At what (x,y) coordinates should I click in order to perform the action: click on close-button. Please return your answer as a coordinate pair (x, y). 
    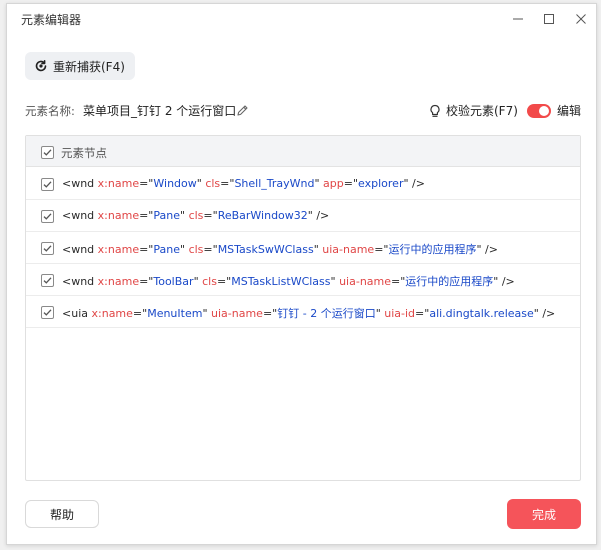
    Looking at the image, I should click on (581, 19).